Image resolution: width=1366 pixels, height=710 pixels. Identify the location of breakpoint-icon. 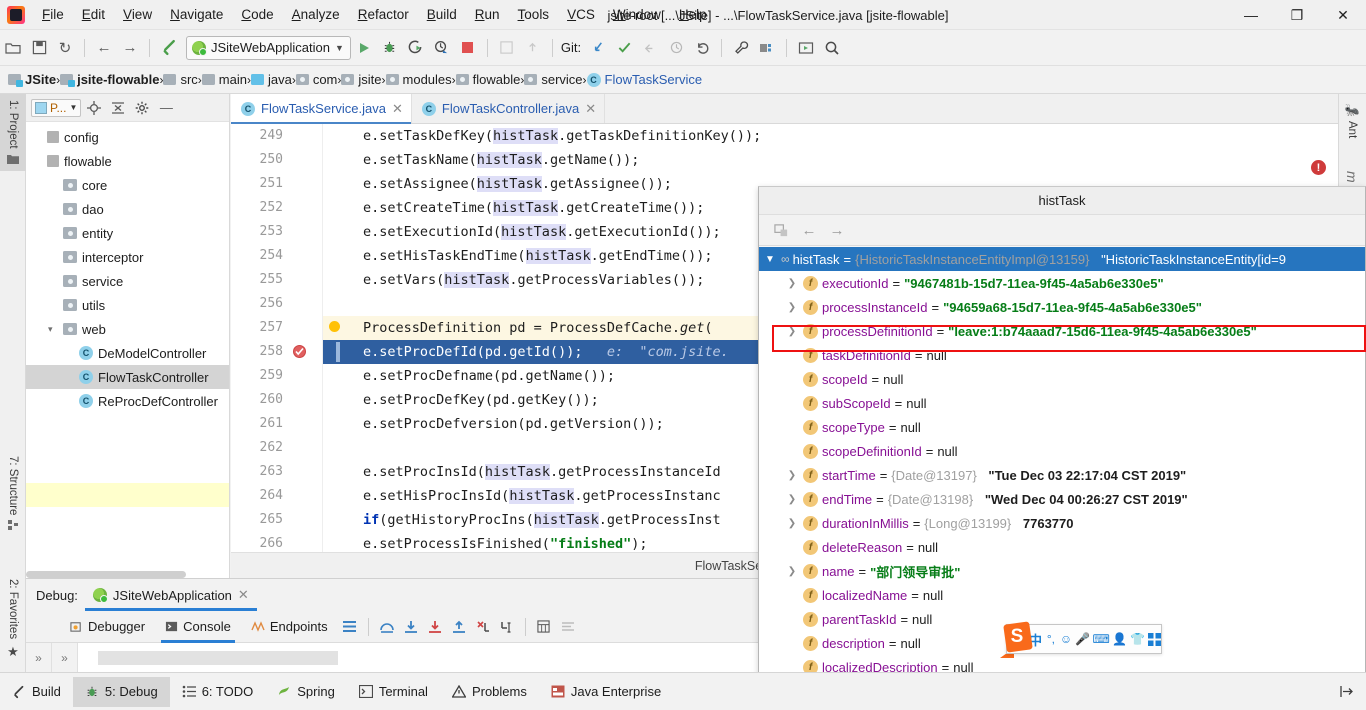
(299, 351).